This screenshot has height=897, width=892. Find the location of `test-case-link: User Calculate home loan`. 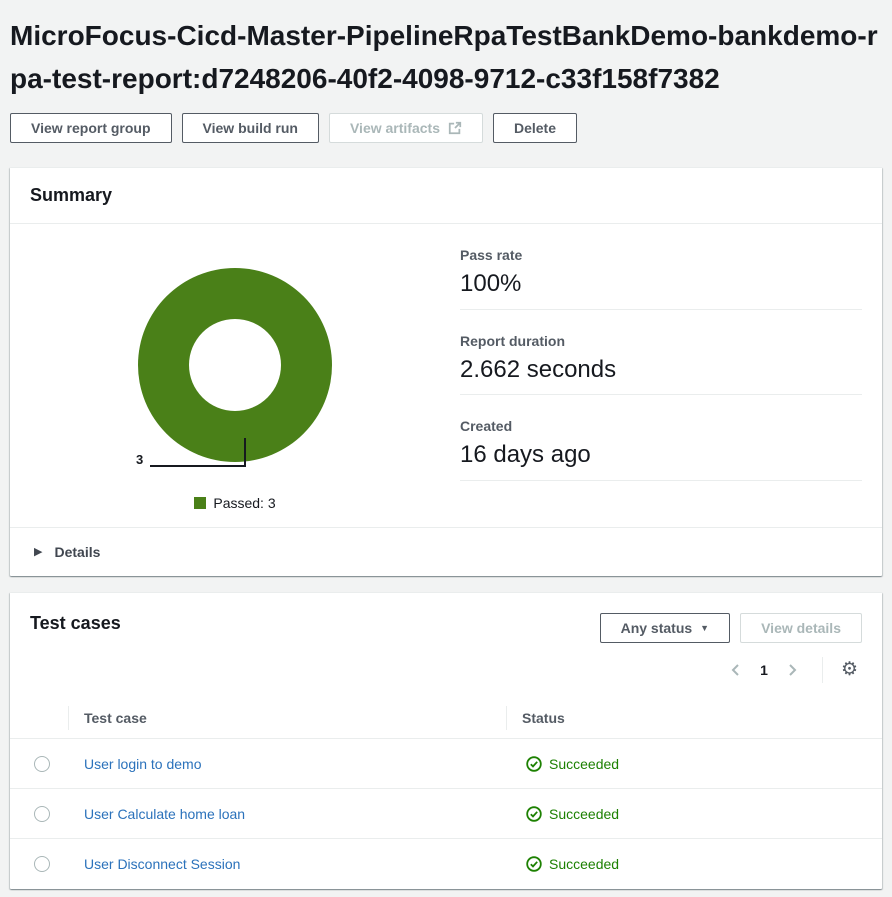

test-case-link: User Calculate home loan is located at coordinates (164, 814).